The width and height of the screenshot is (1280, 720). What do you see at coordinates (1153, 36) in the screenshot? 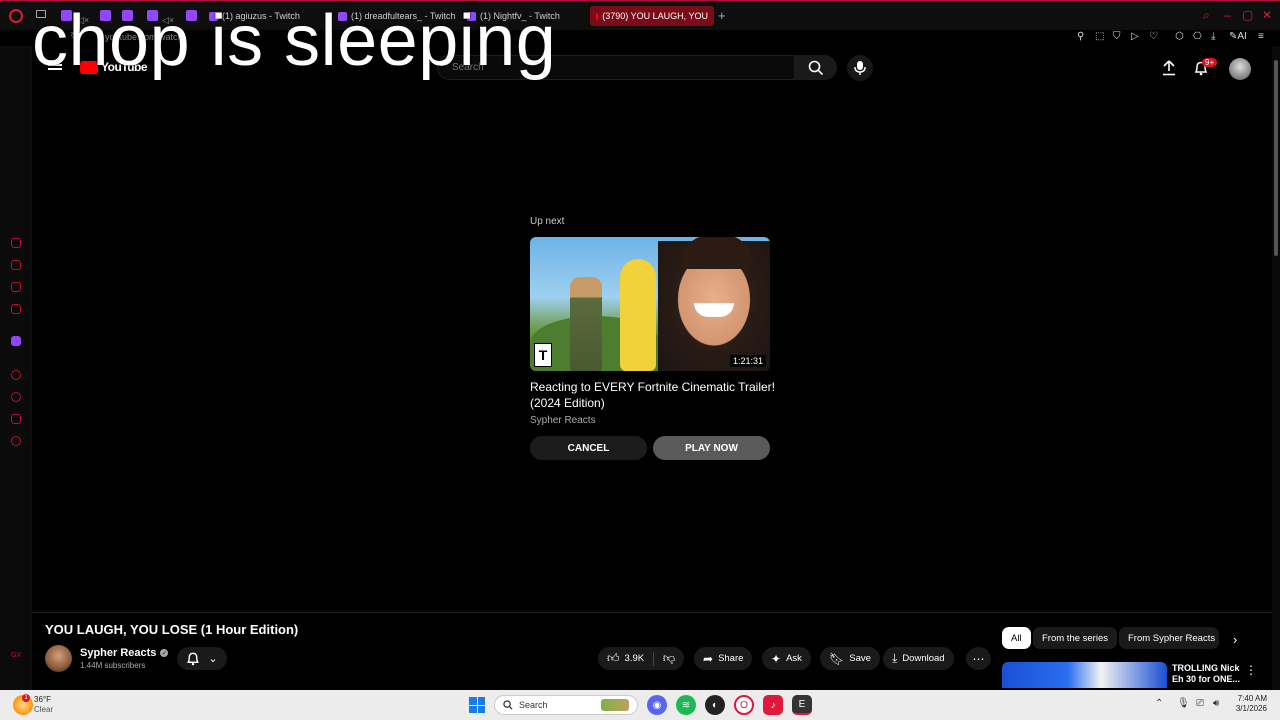
I see `heart-icon: ♡` at bounding box center [1153, 36].